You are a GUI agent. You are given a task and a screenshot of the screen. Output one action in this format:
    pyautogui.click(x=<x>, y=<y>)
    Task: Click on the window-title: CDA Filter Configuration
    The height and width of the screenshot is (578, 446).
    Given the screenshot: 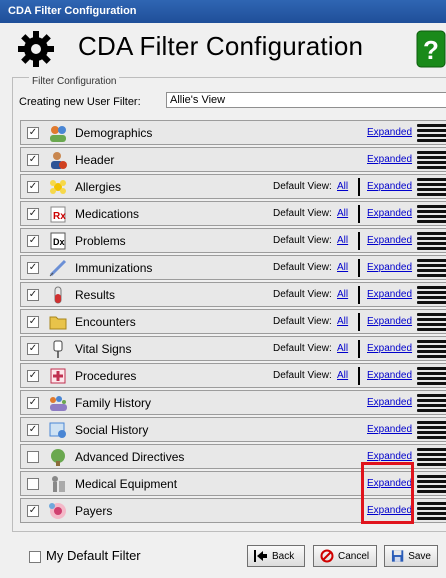 What is the action you would take?
    pyautogui.click(x=72, y=11)
    